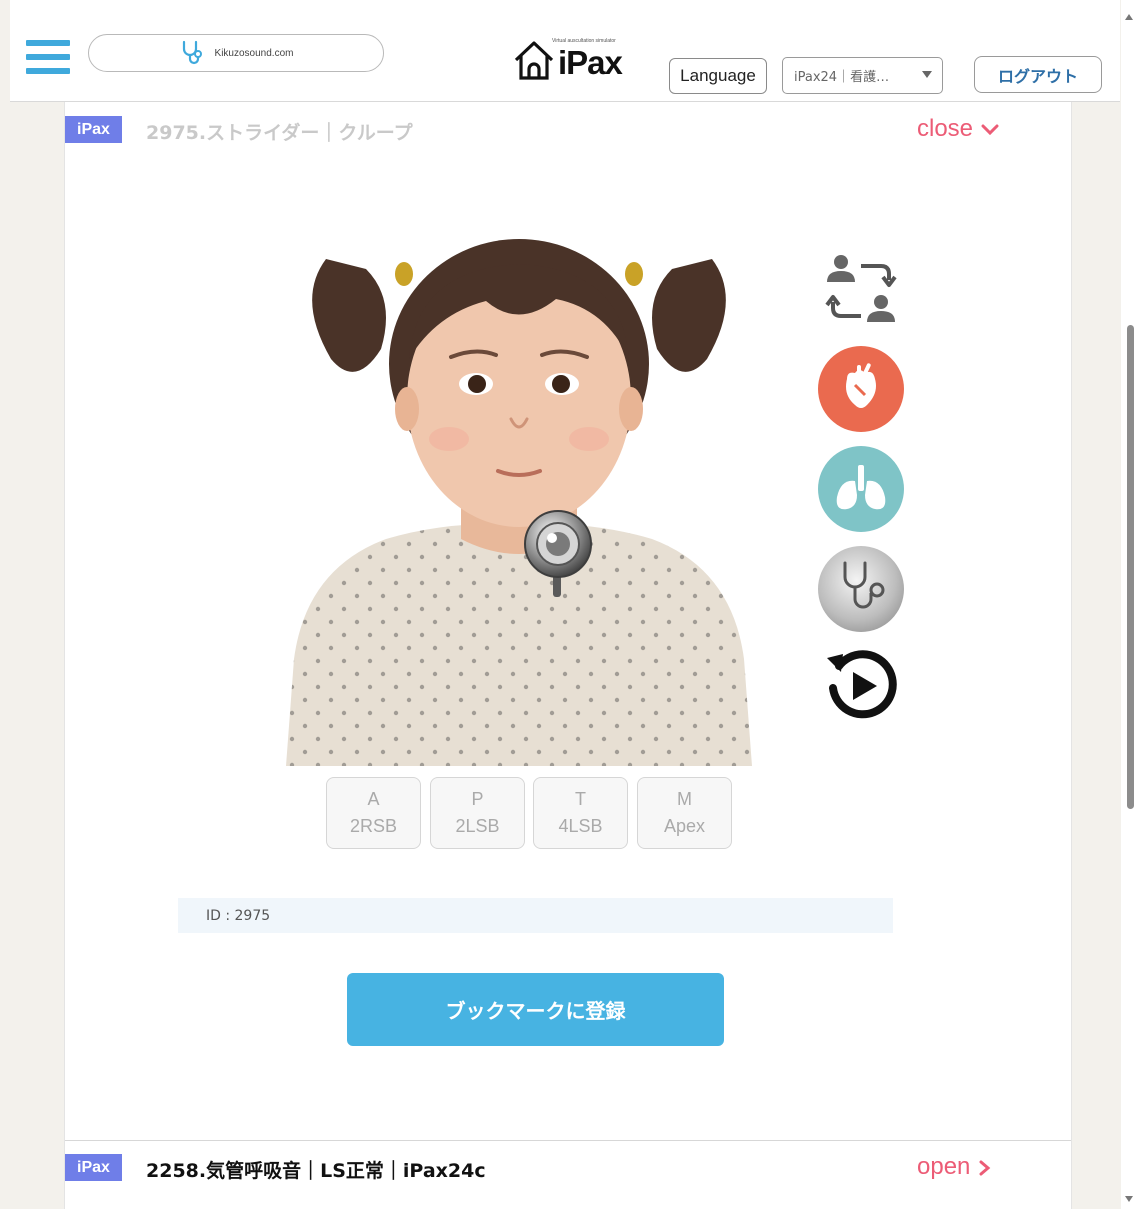 The width and height of the screenshot is (1135, 1209). Describe the element at coordinates (373, 826) in the screenshot. I see `position-label: 2RSB` at that location.